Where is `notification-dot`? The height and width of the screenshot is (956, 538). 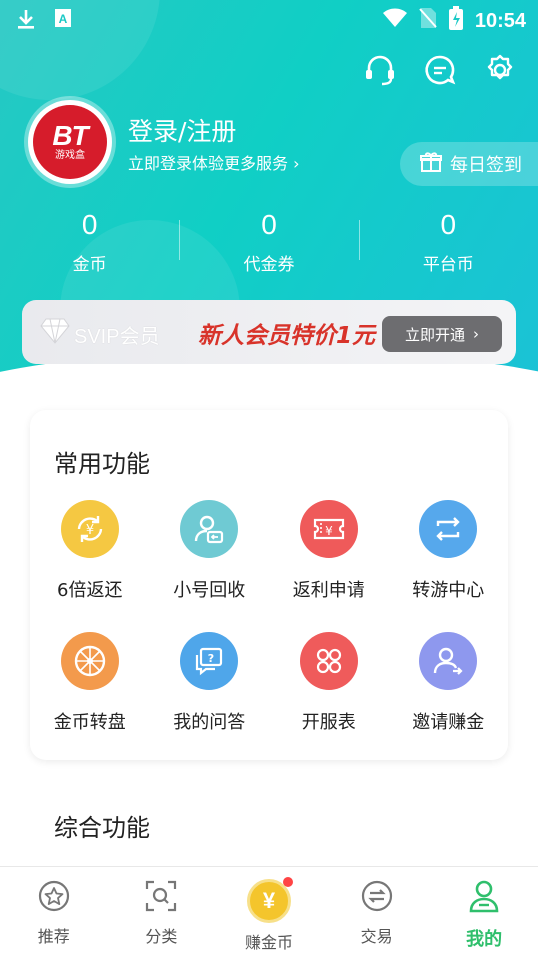 notification-dot is located at coordinates (288, 882).